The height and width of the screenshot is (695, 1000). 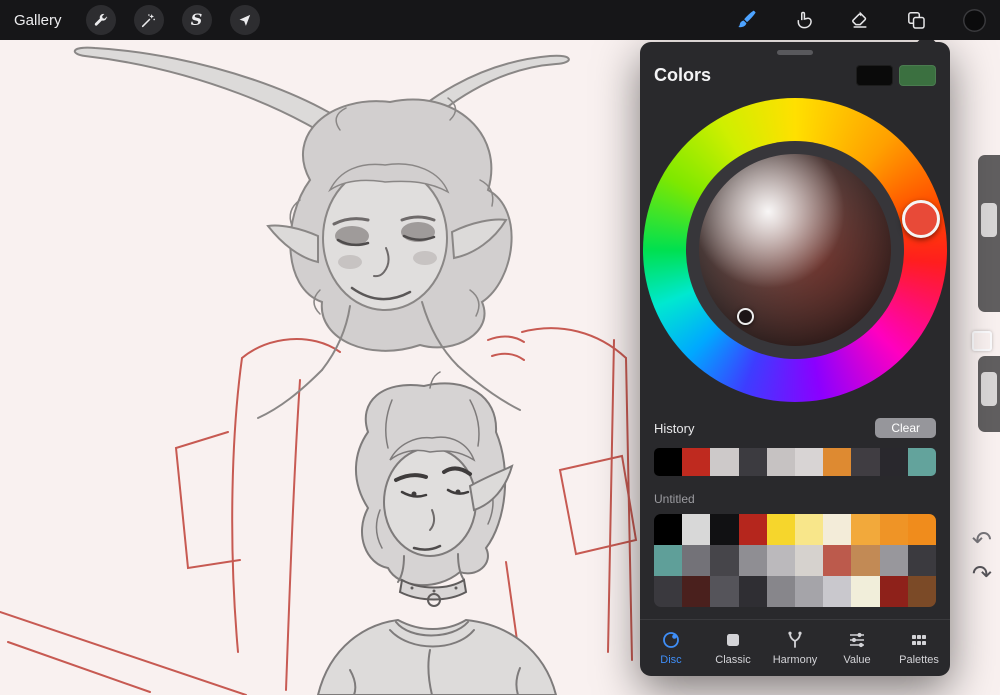 I want to click on smudge-finger-icon, so click(x=804, y=20).